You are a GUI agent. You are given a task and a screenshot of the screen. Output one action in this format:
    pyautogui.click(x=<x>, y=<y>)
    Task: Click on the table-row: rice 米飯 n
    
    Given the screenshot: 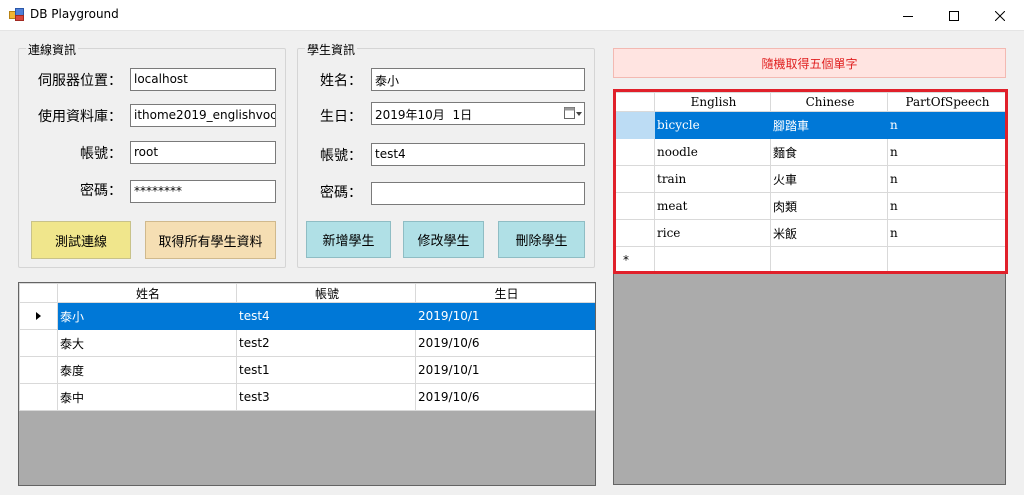 What is the action you would take?
    pyautogui.click(x=809, y=233)
    